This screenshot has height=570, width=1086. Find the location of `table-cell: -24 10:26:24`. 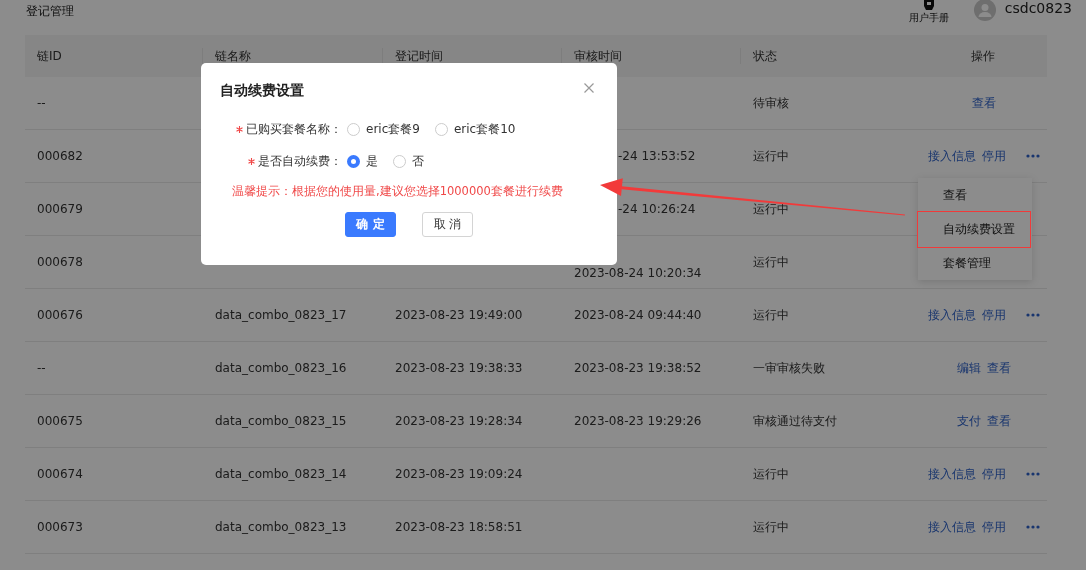

table-cell: -24 10:26:24 is located at coordinates (657, 209).